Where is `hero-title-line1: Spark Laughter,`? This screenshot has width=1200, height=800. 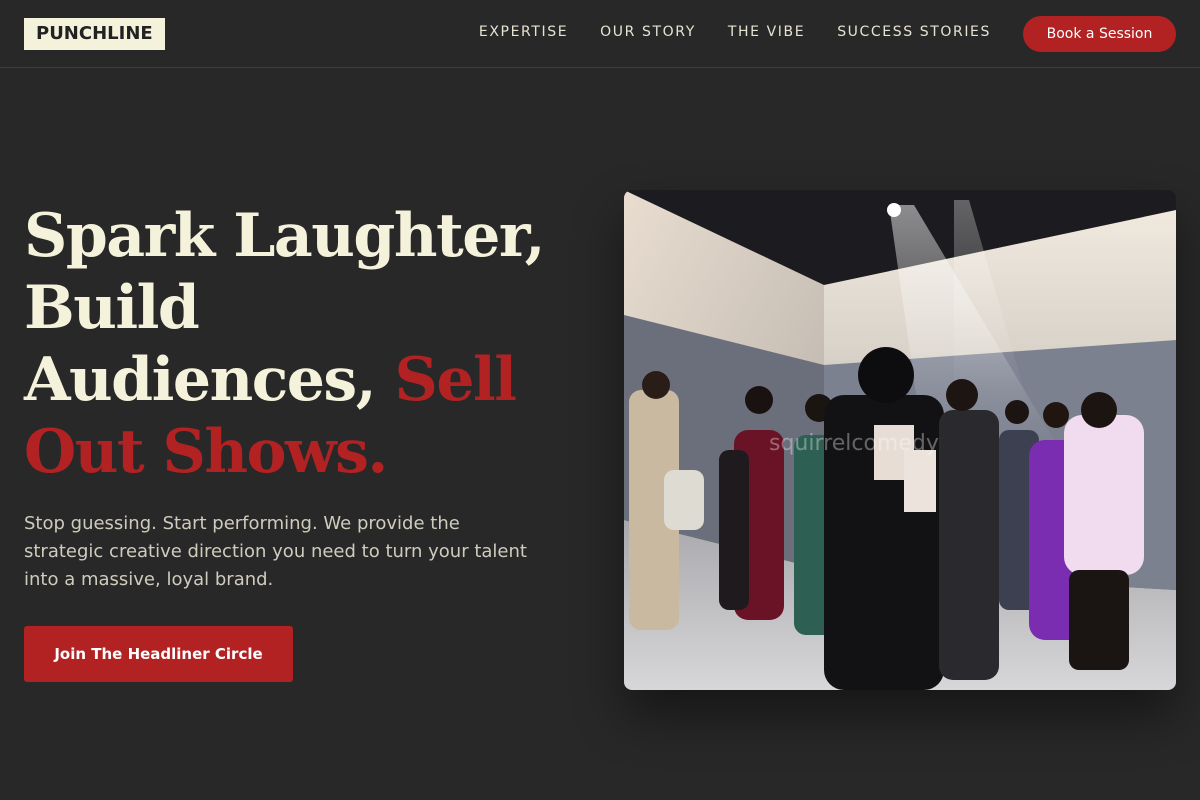
hero-title-line1: Spark Laughter, is located at coordinates (285, 236).